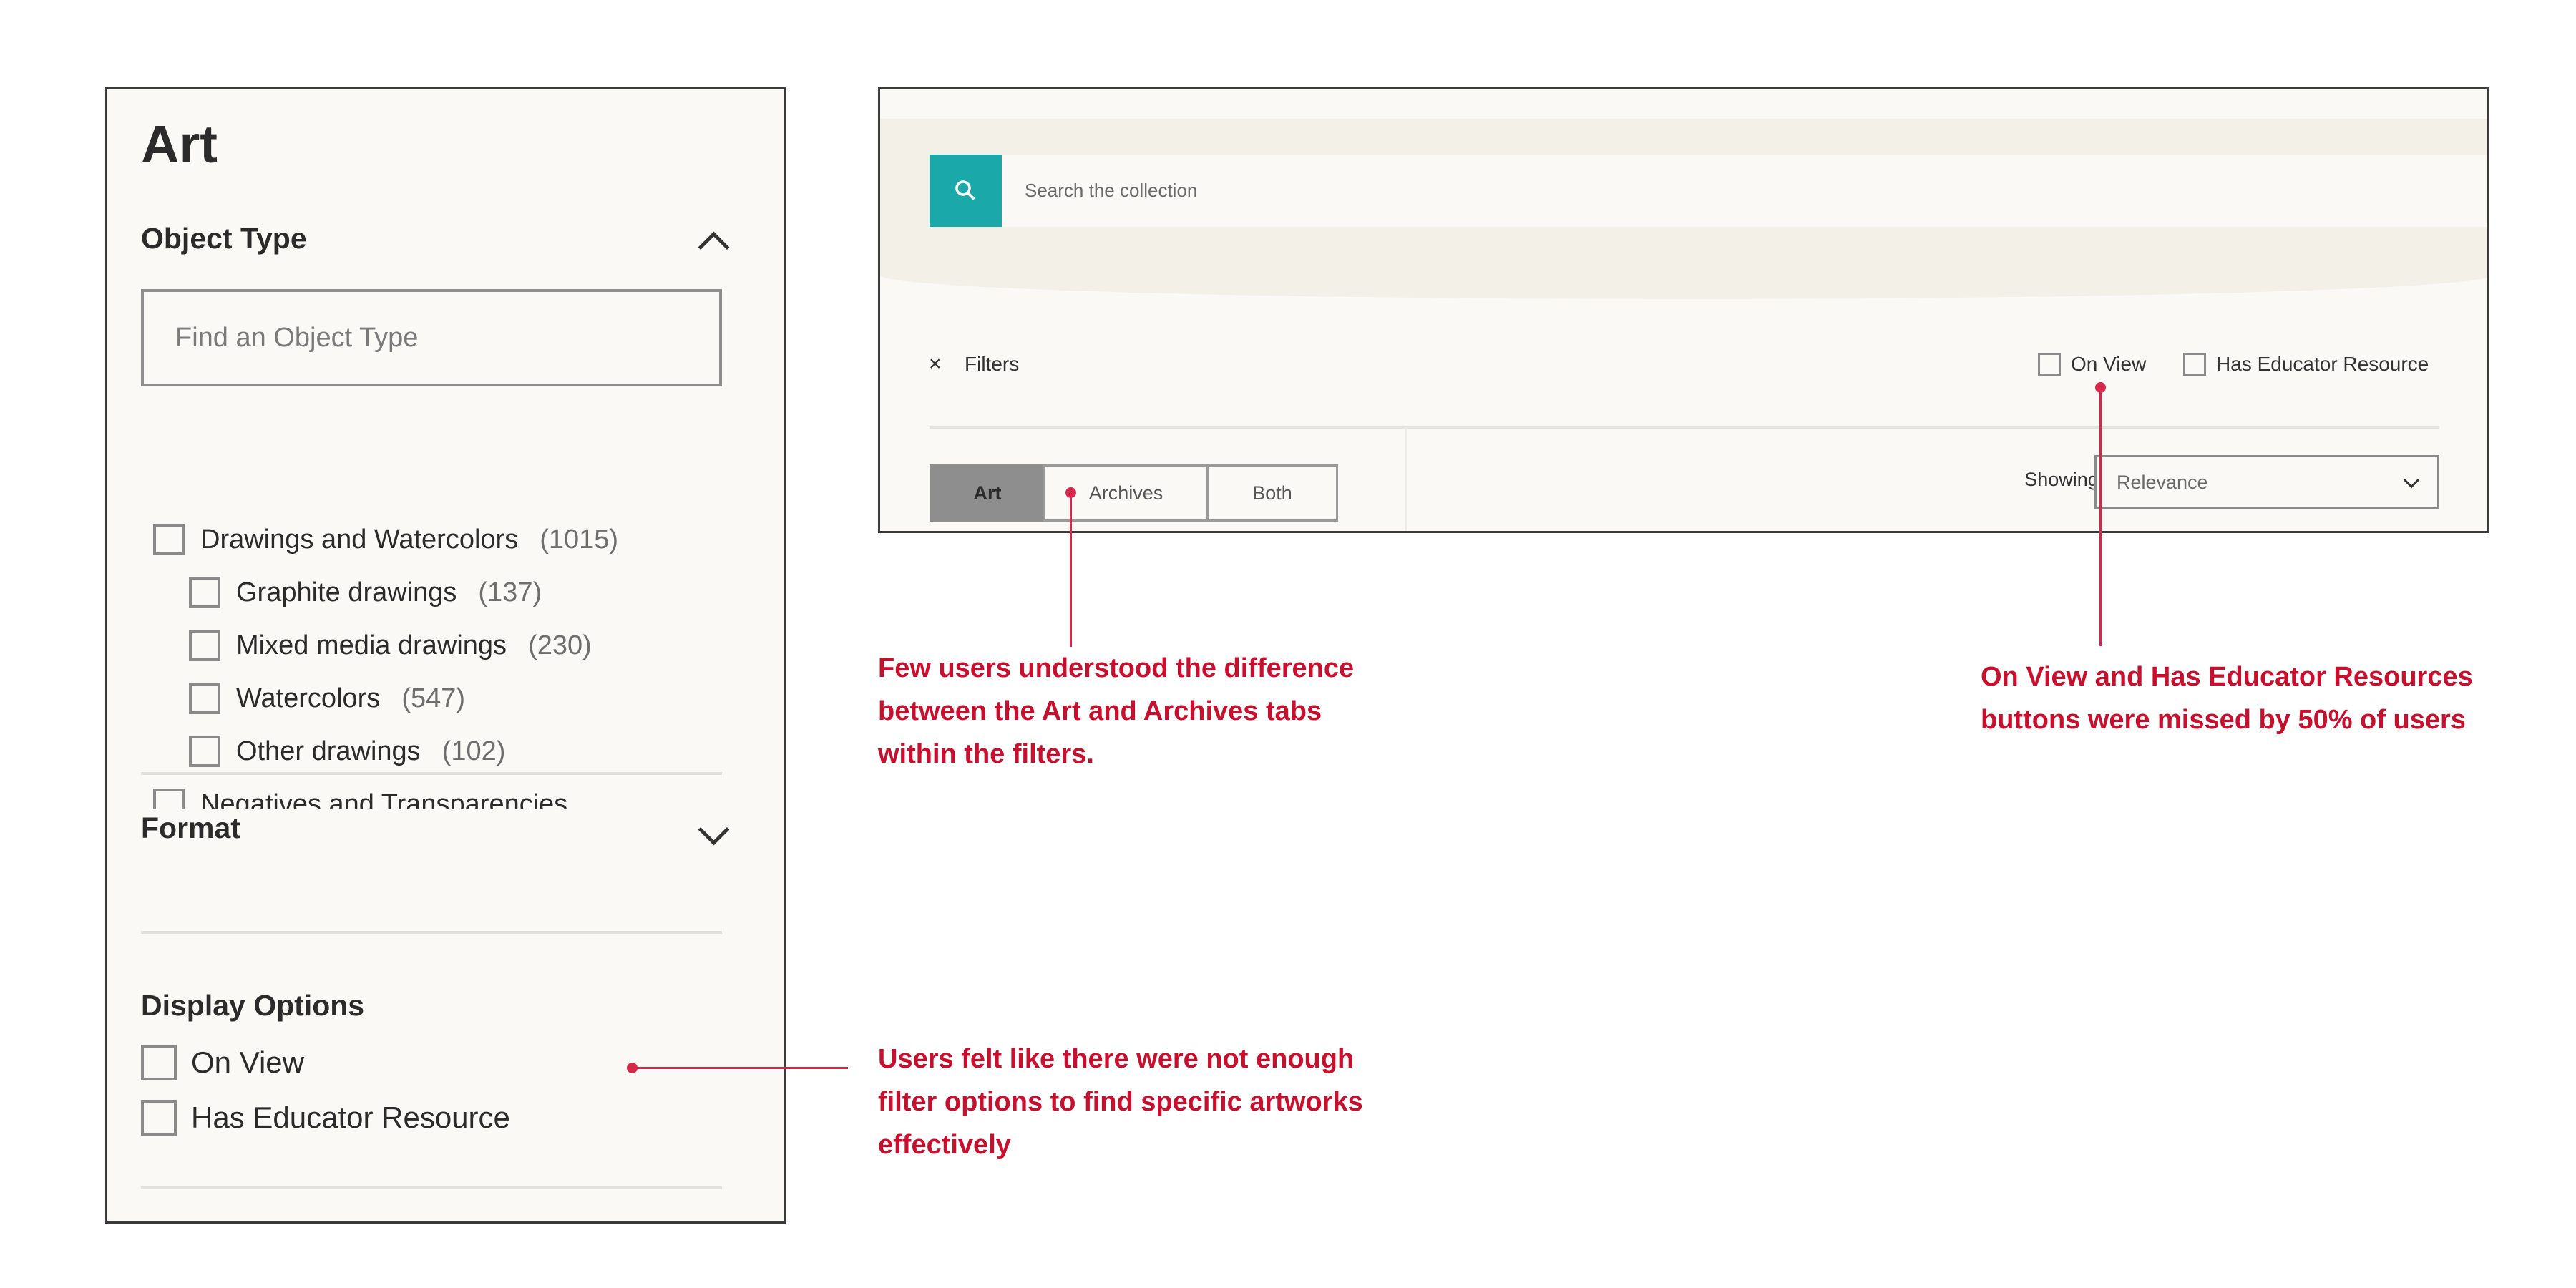 The width and height of the screenshot is (2576, 1288). What do you see at coordinates (987, 493) in the screenshot?
I see `tab-art: Art` at bounding box center [987, 493].